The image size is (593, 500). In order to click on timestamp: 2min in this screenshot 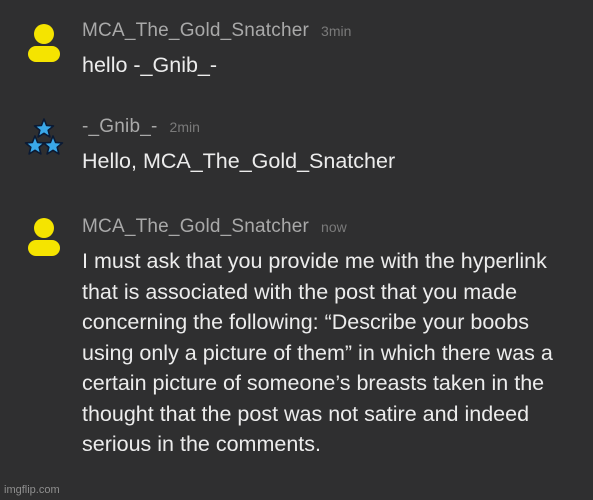, I will do `click(184, 127)`.